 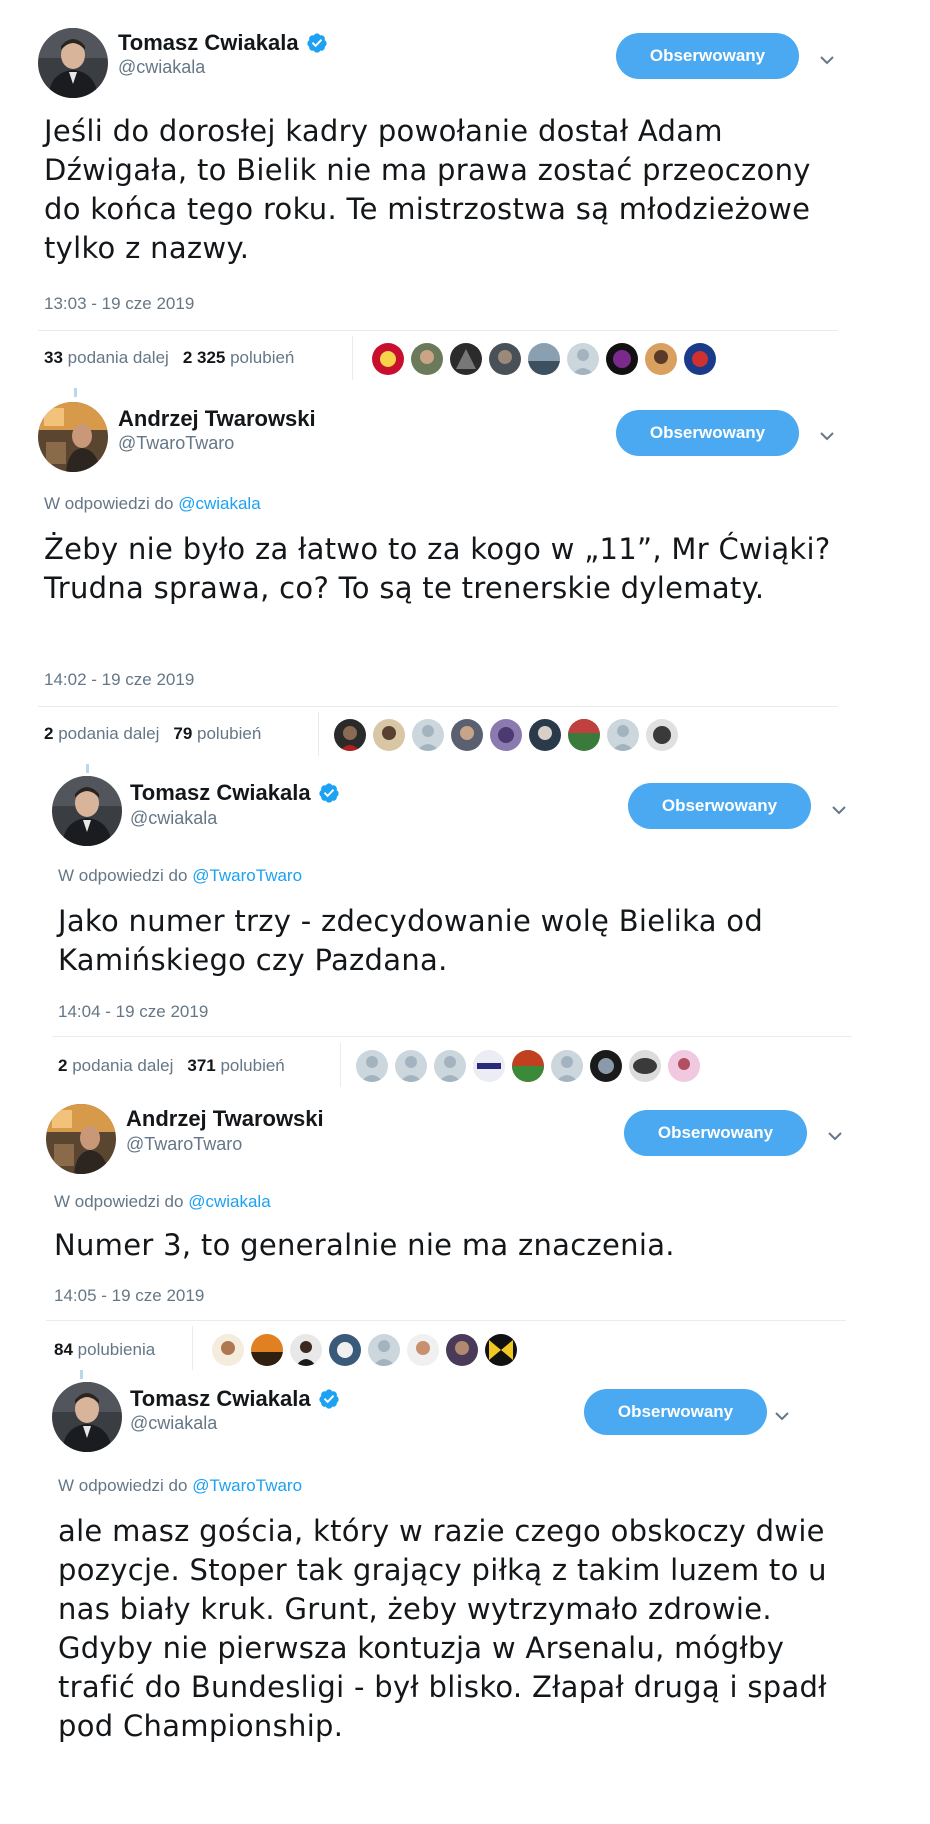 What do you see at coordinates (152, 503) in the screenshot?
I see `reply-context: W odpowiedzi do @cwiakala` at bounding box center [152, 503].